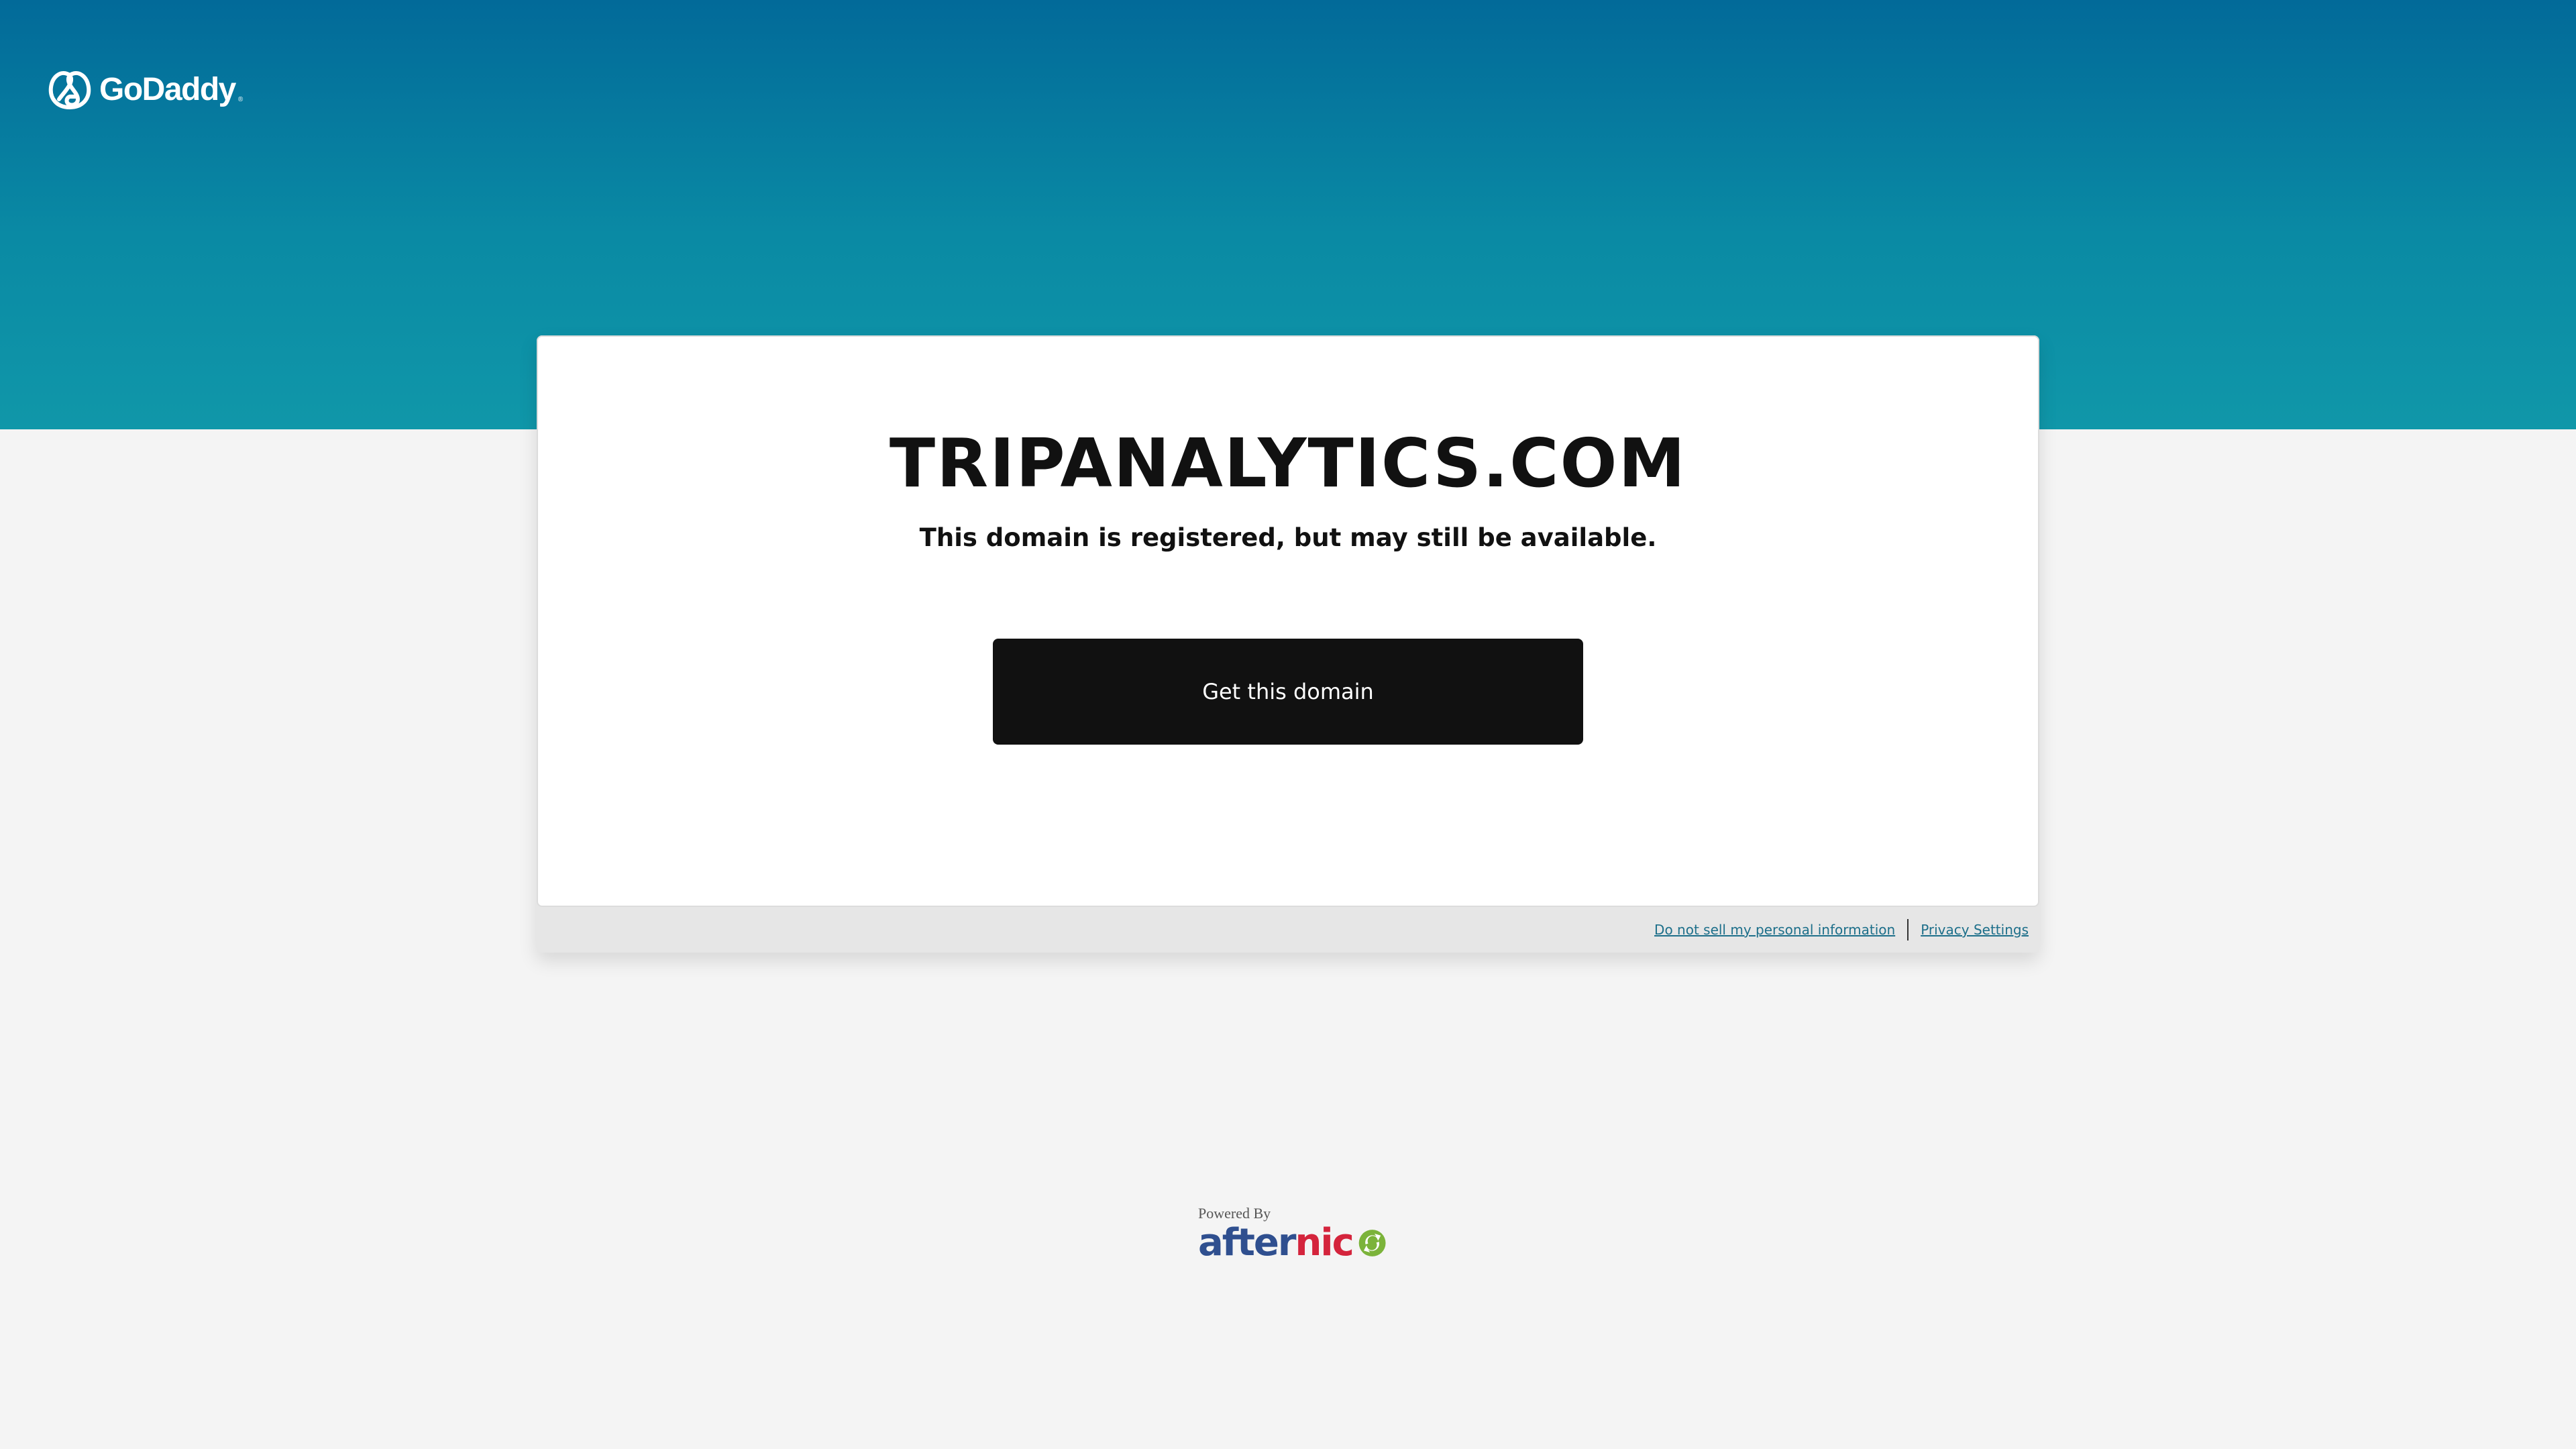 The image size is (2576, 1449). What do you see at coordinates (240, 99) in the screenshot?
I see `logo-trademark: ®` at bounding box center [240, 99].